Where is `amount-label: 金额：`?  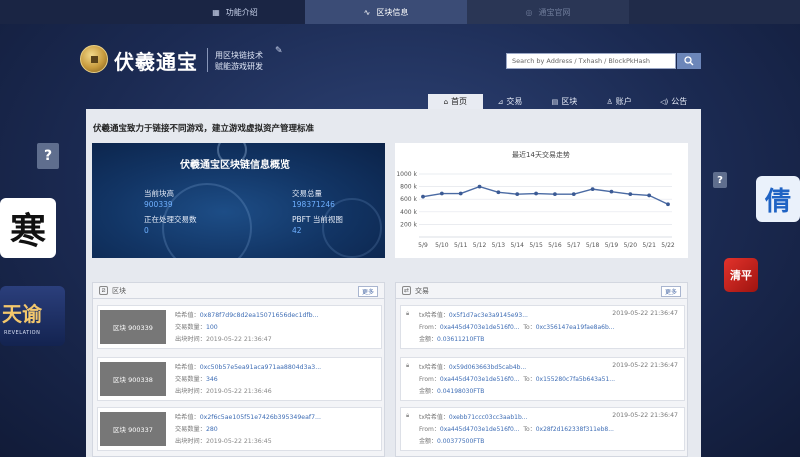 amount-label: 金额： is located at coordinates (428, 441).